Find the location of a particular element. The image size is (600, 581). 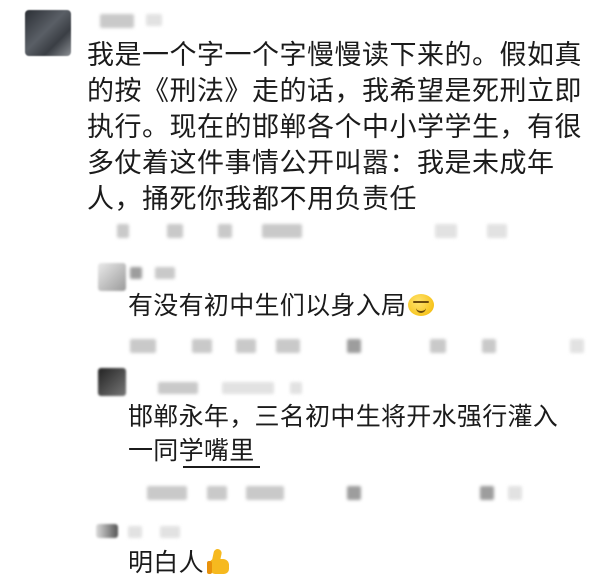

comment-line: 执行。现在的邯郸各个中小学学生，有很 is located at coordinates (334, 127).